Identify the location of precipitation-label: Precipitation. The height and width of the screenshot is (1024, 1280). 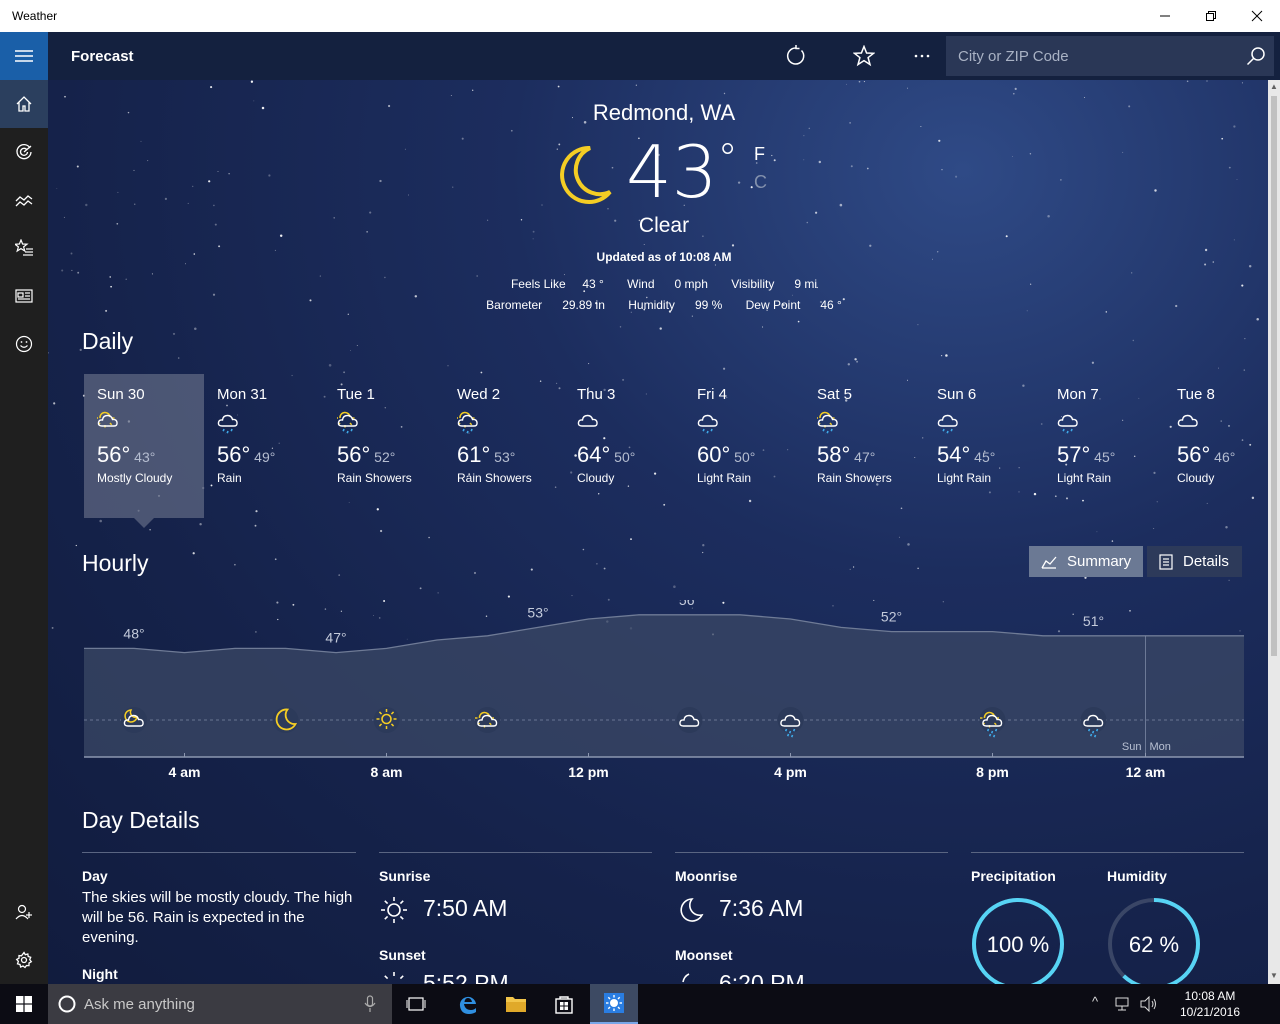
(1013, 876).